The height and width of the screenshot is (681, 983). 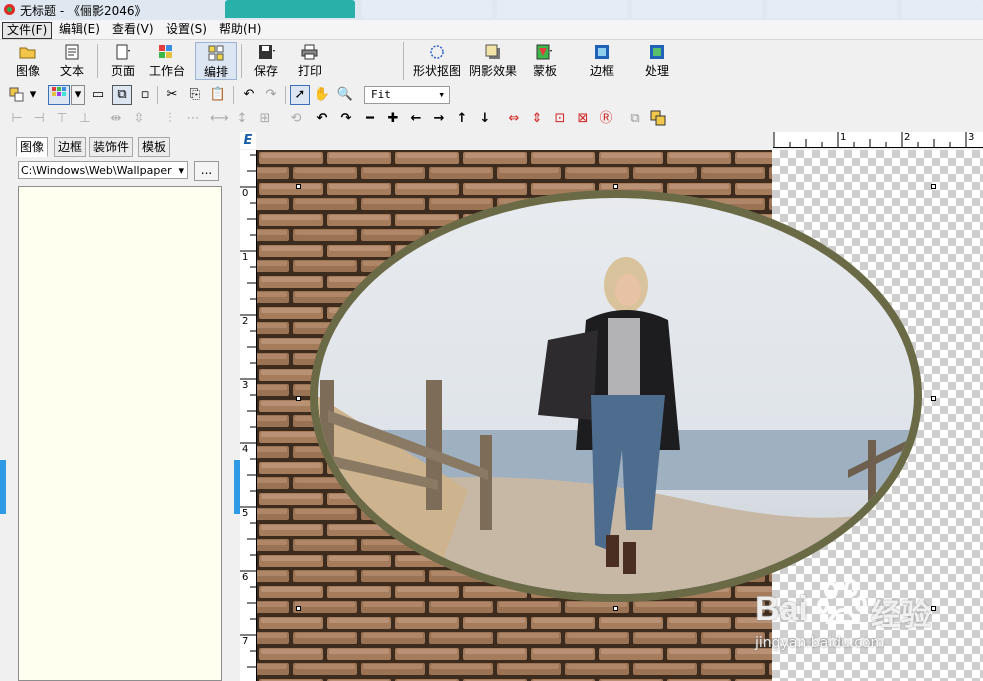 I want to click on paste-icon: 📋, so click(x=218, y=95).